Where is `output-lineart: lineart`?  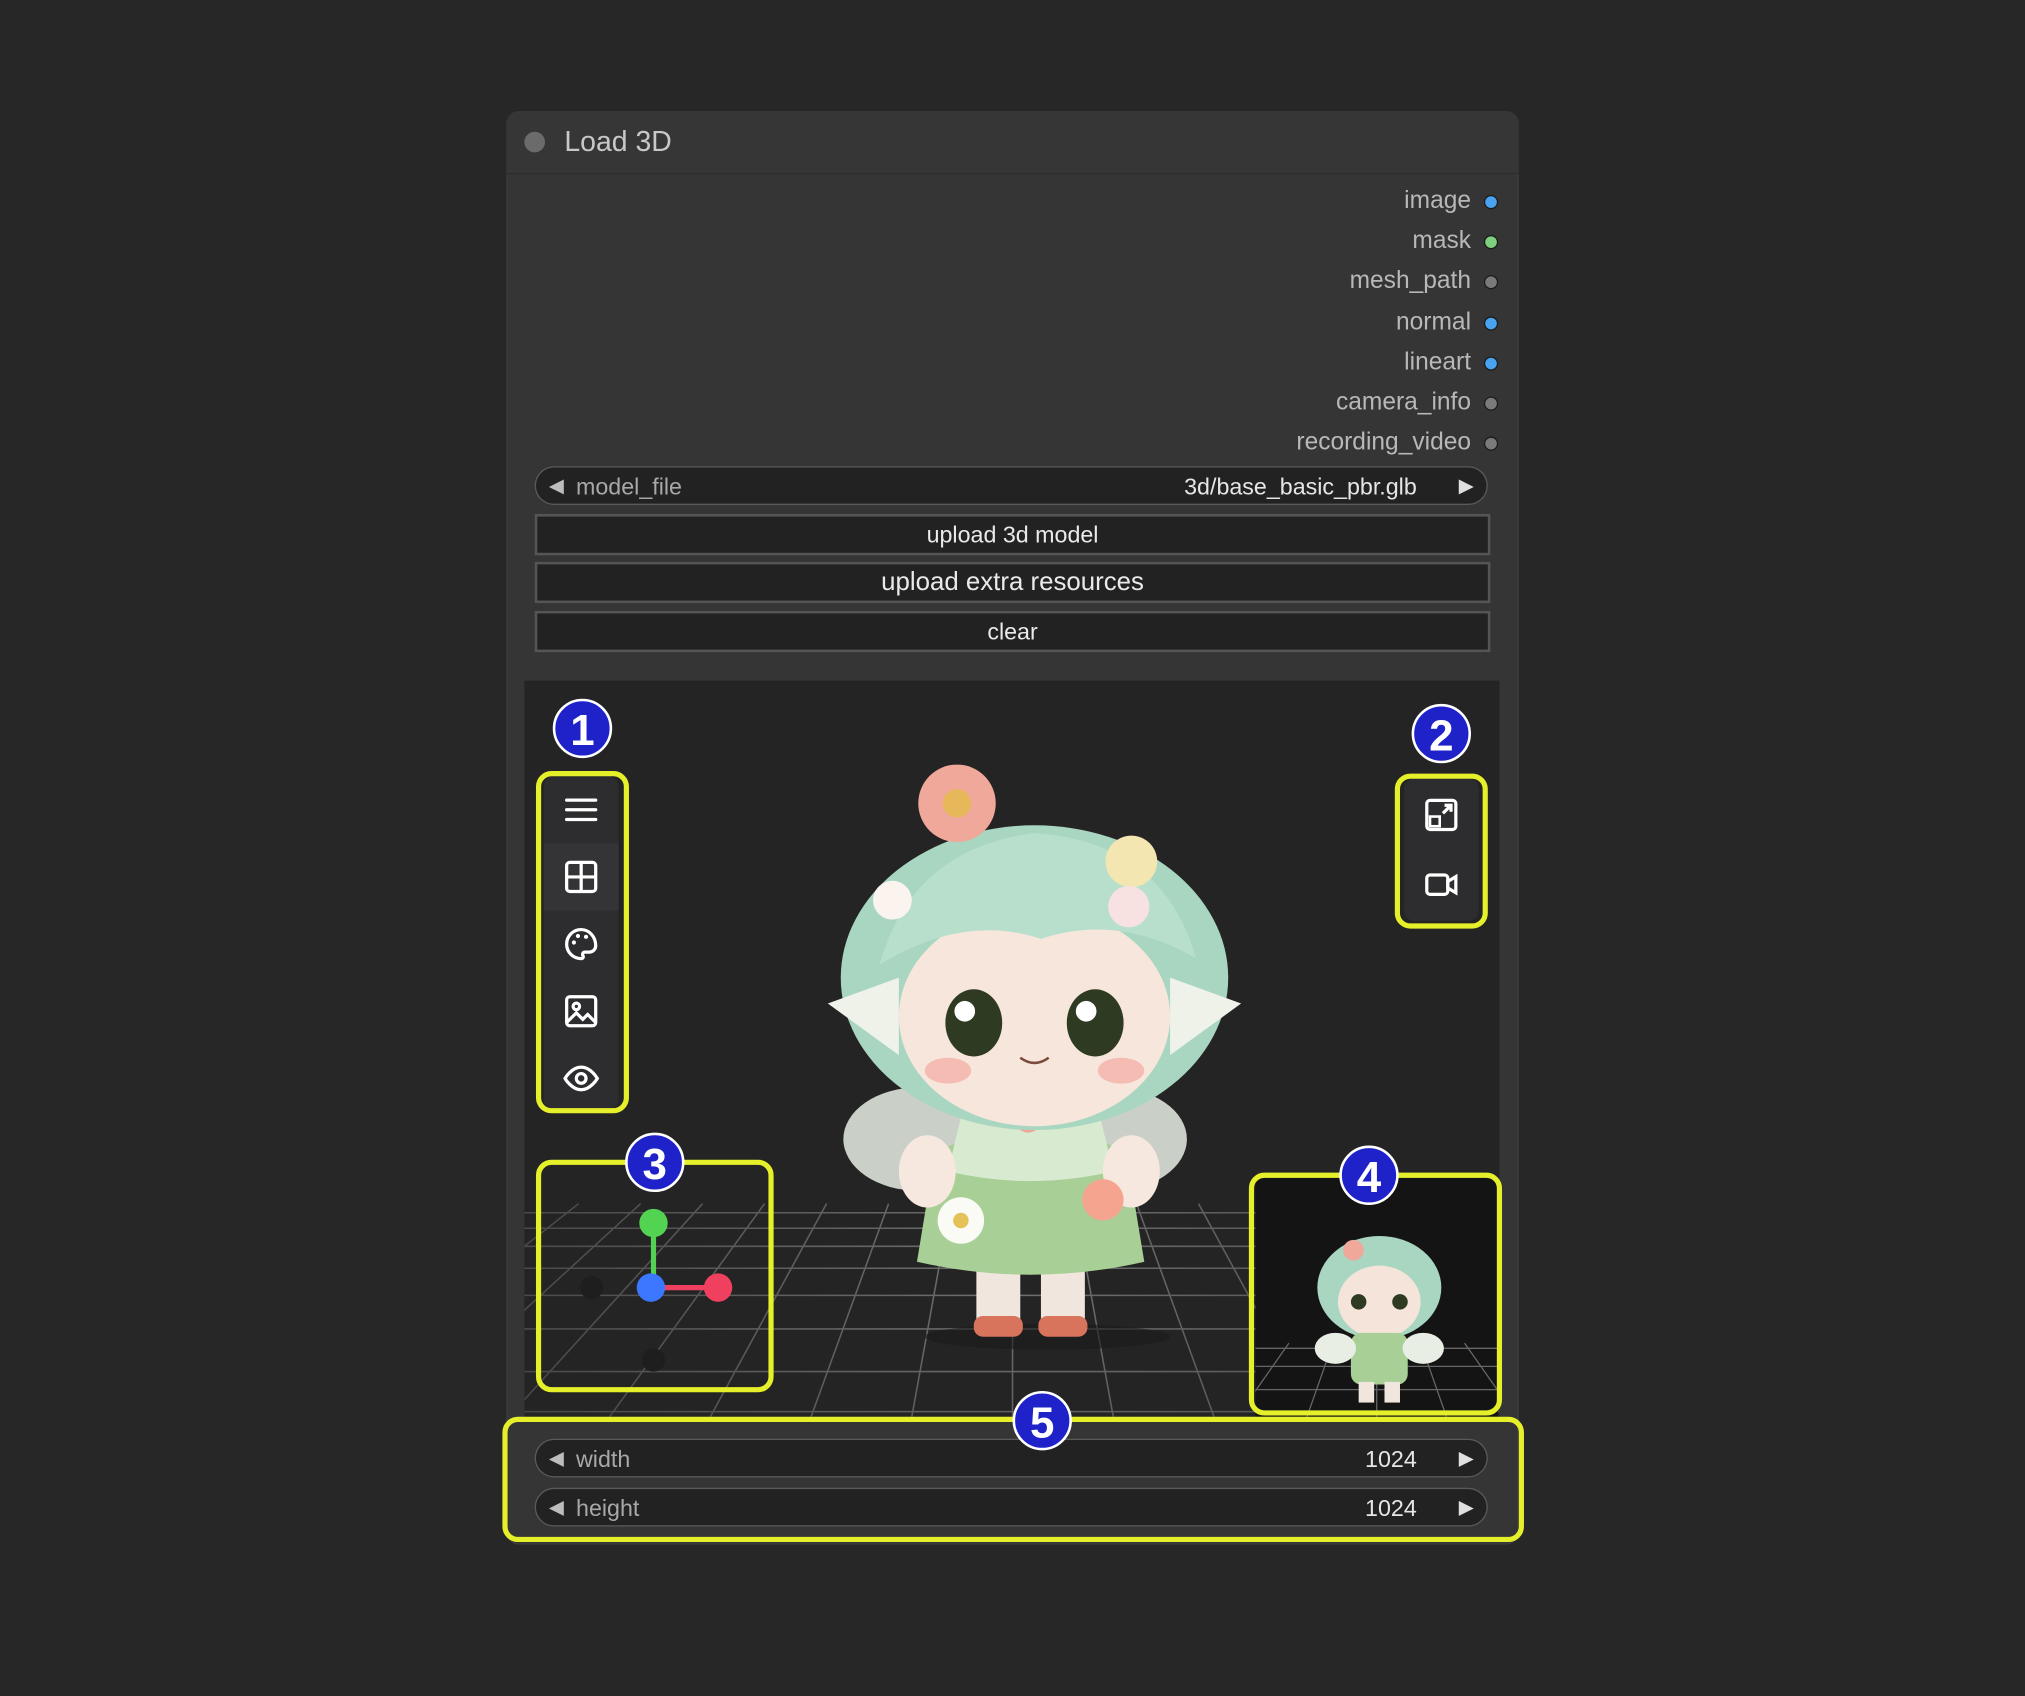 output-lineart: lineart is located at coordinates (1451, 362).